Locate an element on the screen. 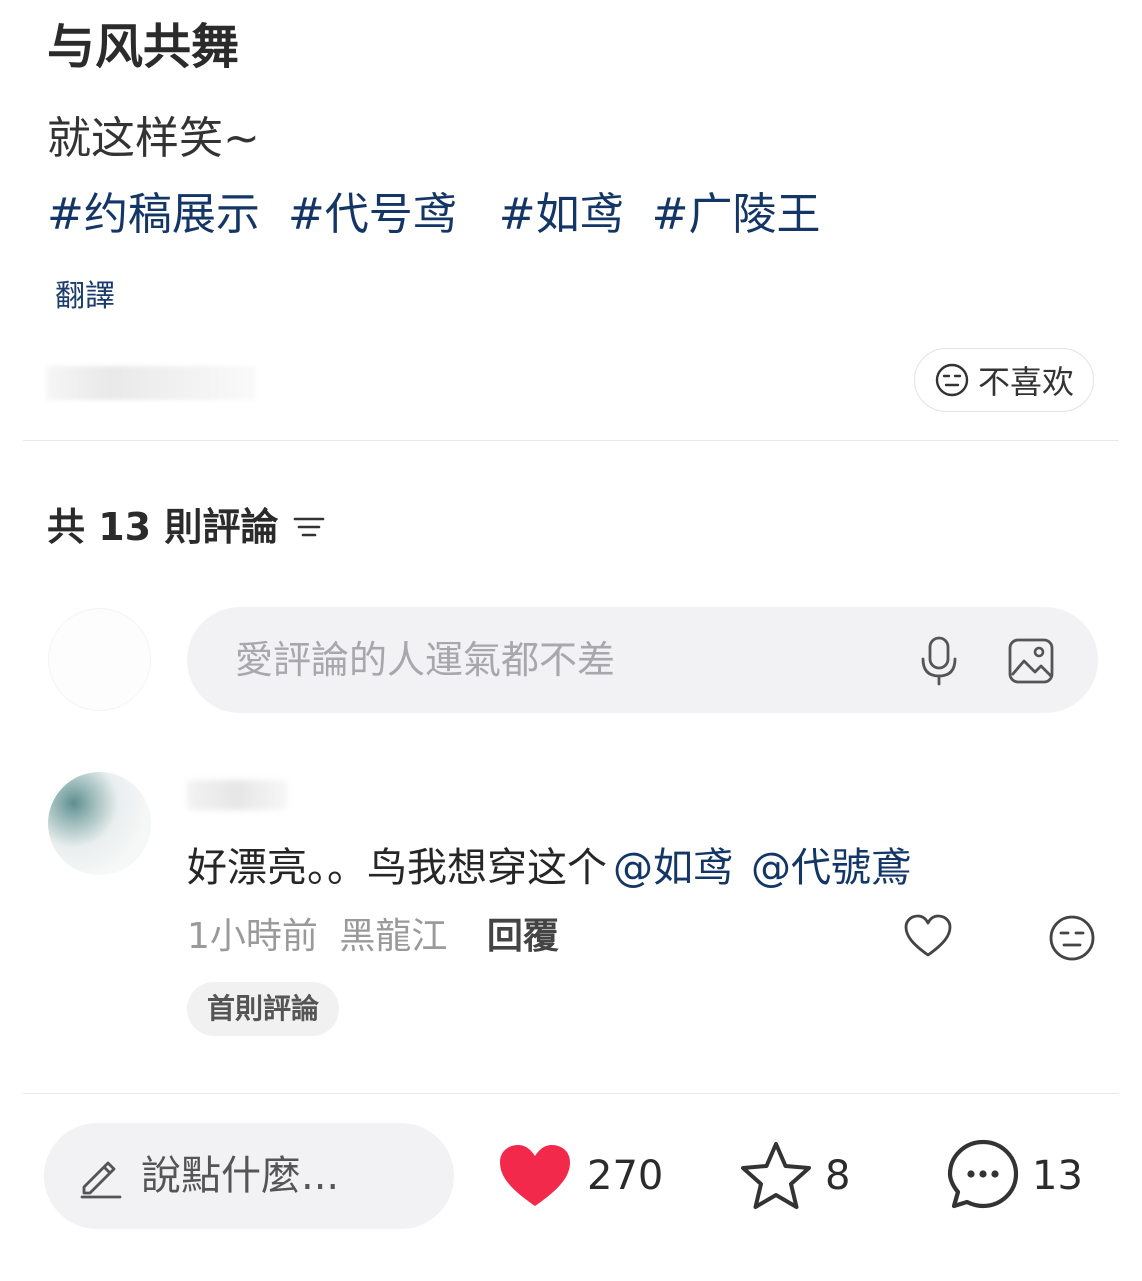 Image resolution: width=1142 pixels, height=1281 pixels. hashtag-link: #代号鸢 is located at coordinates (372, 214).